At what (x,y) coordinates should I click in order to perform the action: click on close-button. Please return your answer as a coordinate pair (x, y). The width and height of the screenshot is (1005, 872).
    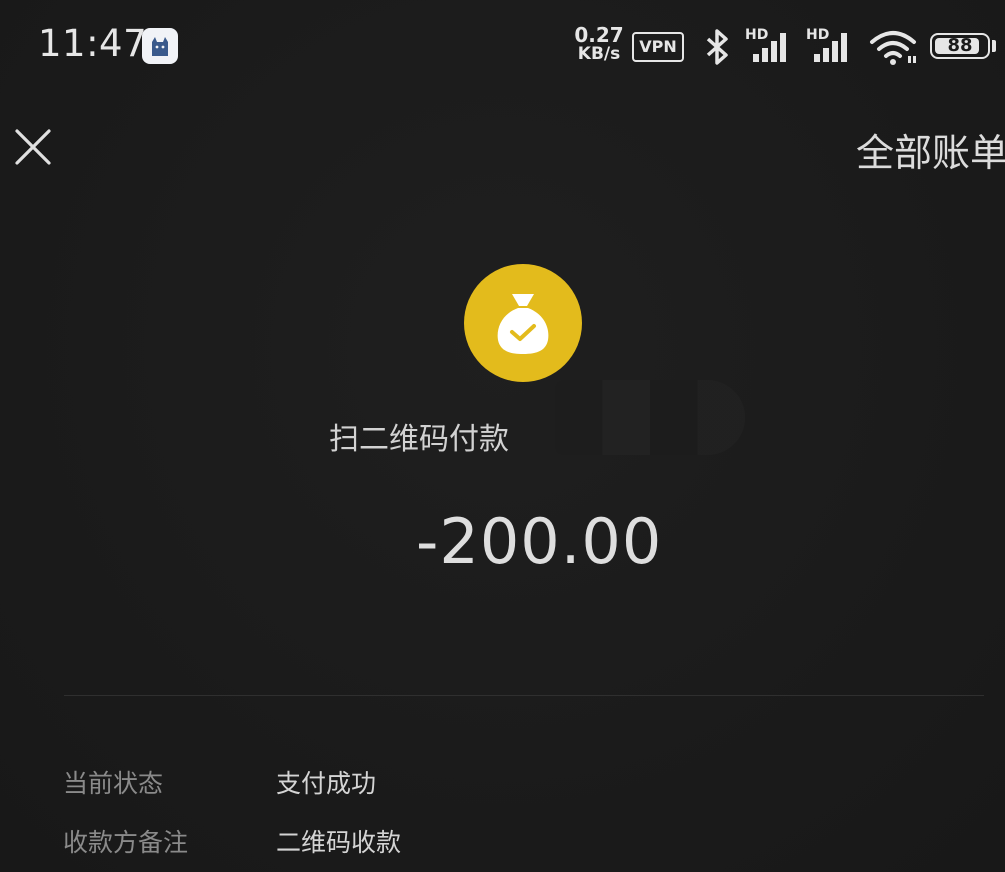
    Looking at the image, I should click on (33, 147).